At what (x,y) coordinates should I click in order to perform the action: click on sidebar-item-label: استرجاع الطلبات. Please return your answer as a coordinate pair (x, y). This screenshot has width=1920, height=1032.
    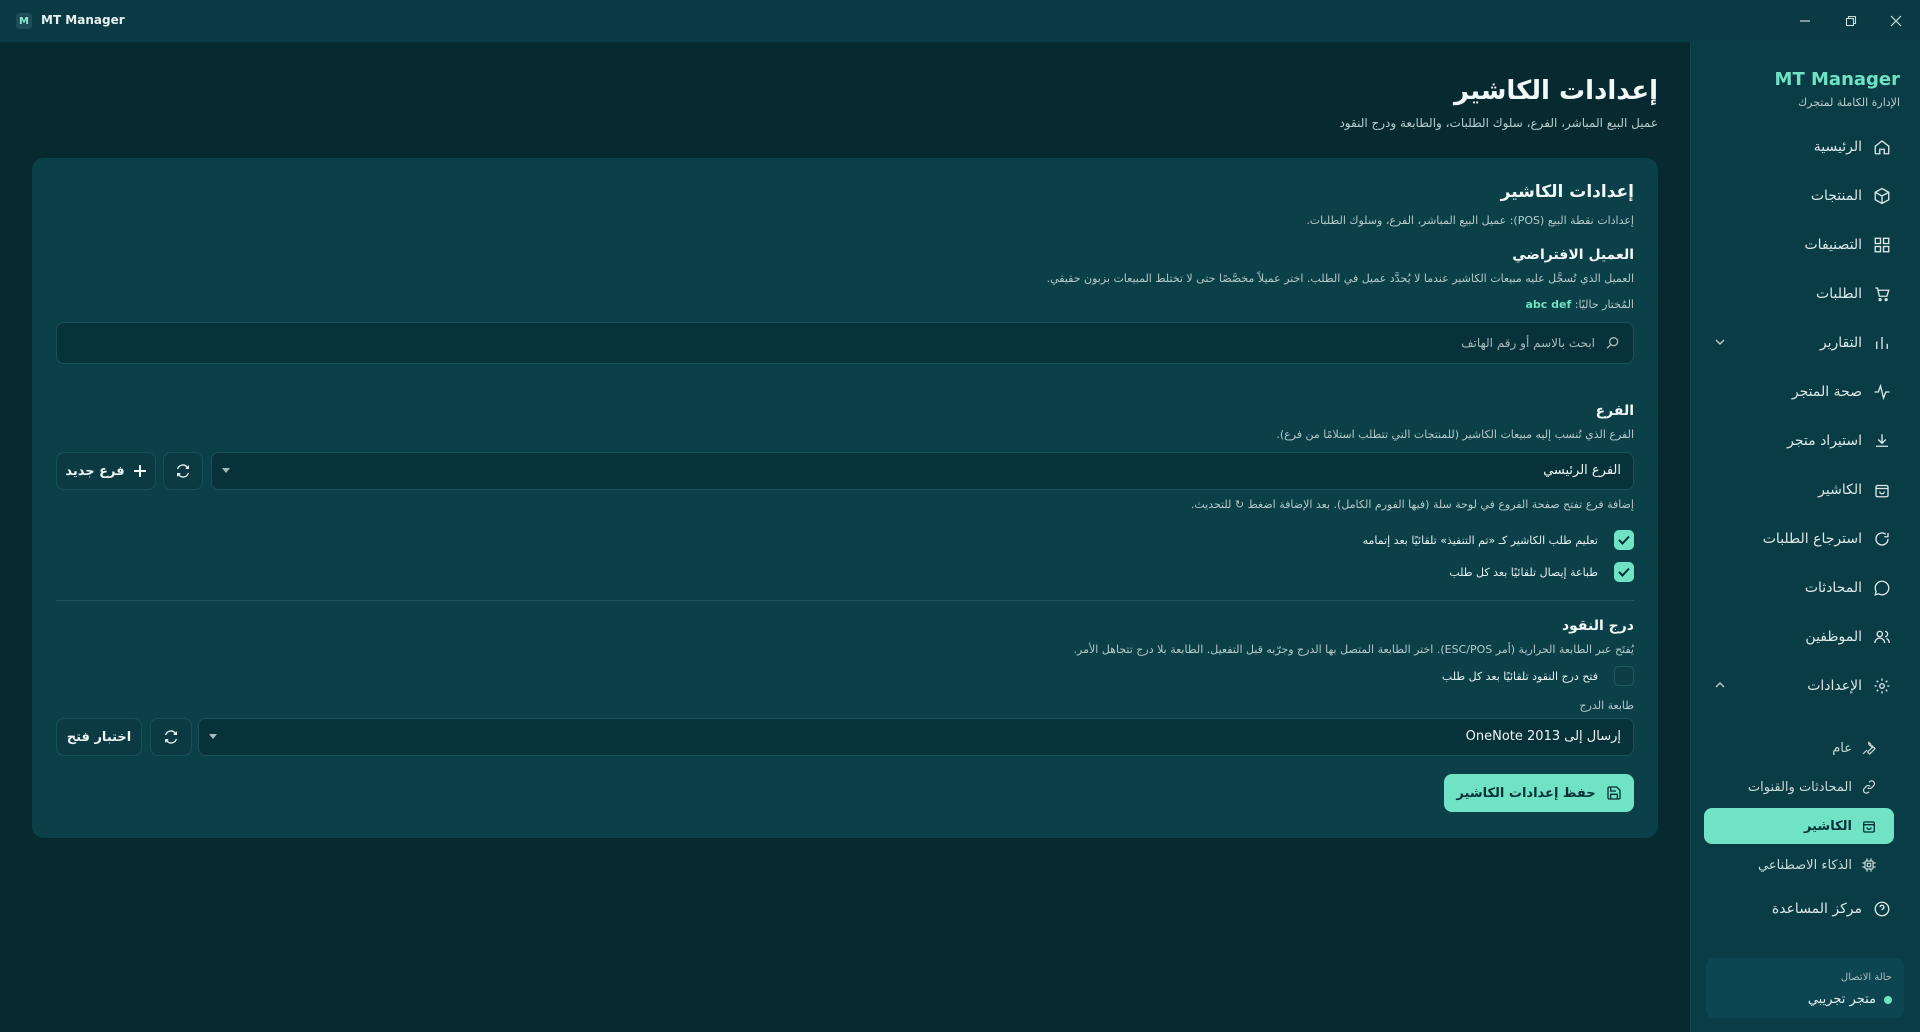
    Looking at the image, I should click on (1812, 539).